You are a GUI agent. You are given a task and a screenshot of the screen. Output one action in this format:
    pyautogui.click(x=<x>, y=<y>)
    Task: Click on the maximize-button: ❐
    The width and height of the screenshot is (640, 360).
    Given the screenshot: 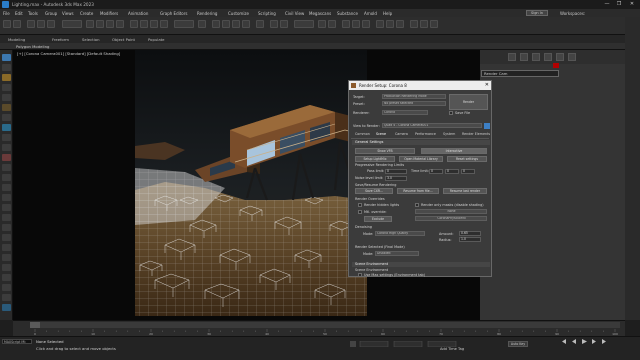 What is the action you would take?
    pyautogui.click(x=619, y=4)
    